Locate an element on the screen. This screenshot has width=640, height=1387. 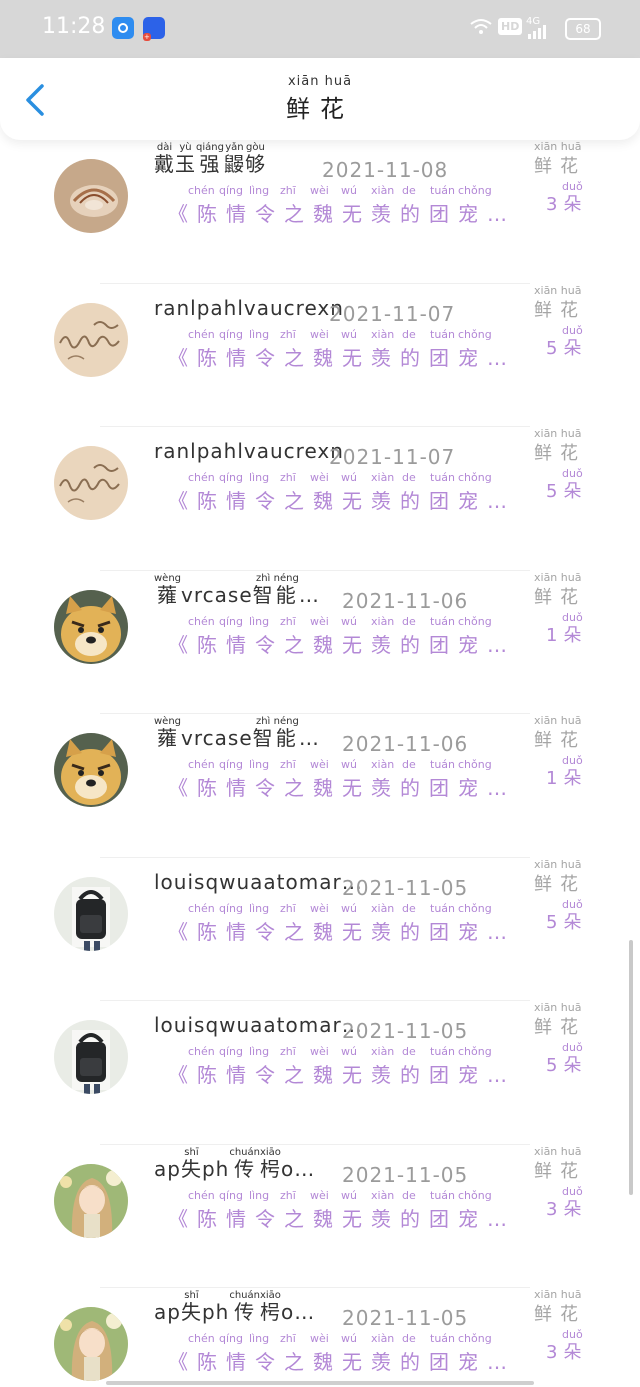
username-part: ap is located at coordinates (167, 1312).